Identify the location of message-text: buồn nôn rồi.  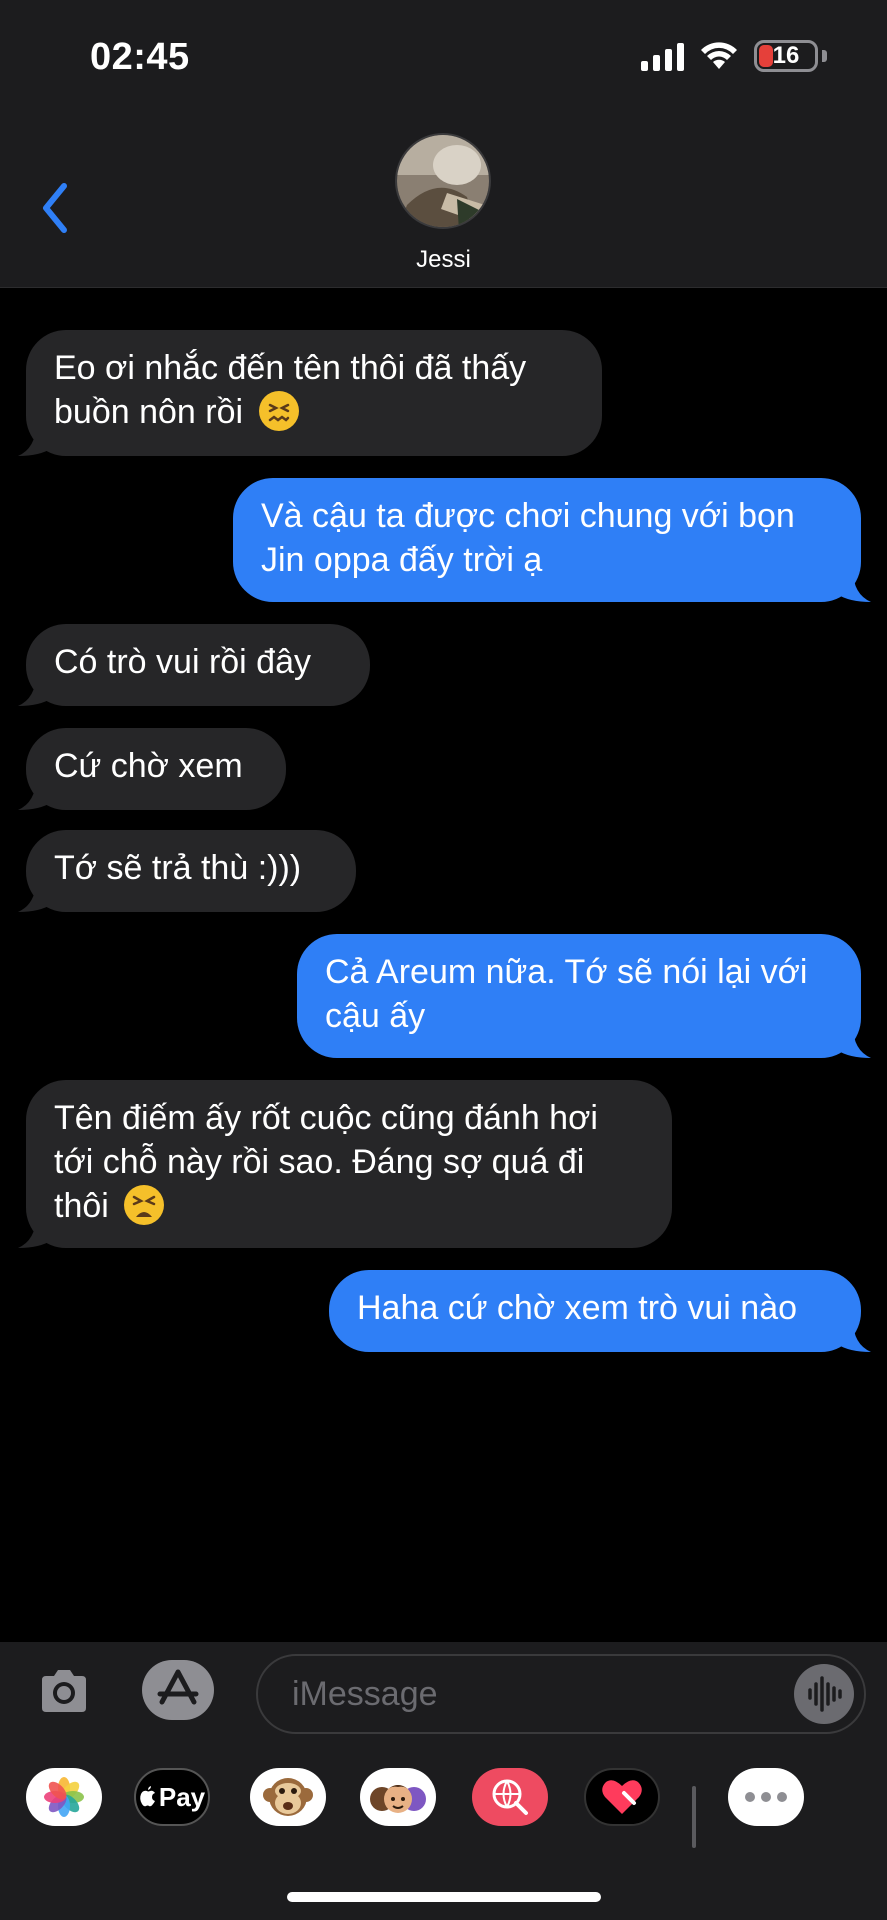
(149, 412).